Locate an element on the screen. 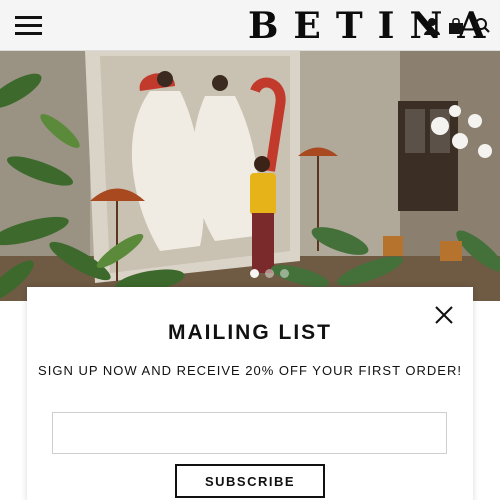  site-header: BETINA is located at coordinates (250, 25).